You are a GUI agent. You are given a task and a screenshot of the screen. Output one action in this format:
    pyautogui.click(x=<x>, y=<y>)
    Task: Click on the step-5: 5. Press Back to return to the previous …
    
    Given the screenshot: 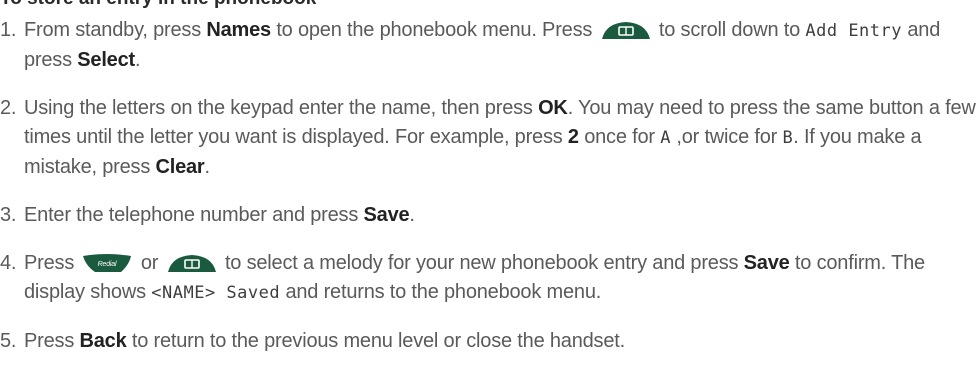 What is the action you would take?
    pyautogui.click(x=489, y=341)
    